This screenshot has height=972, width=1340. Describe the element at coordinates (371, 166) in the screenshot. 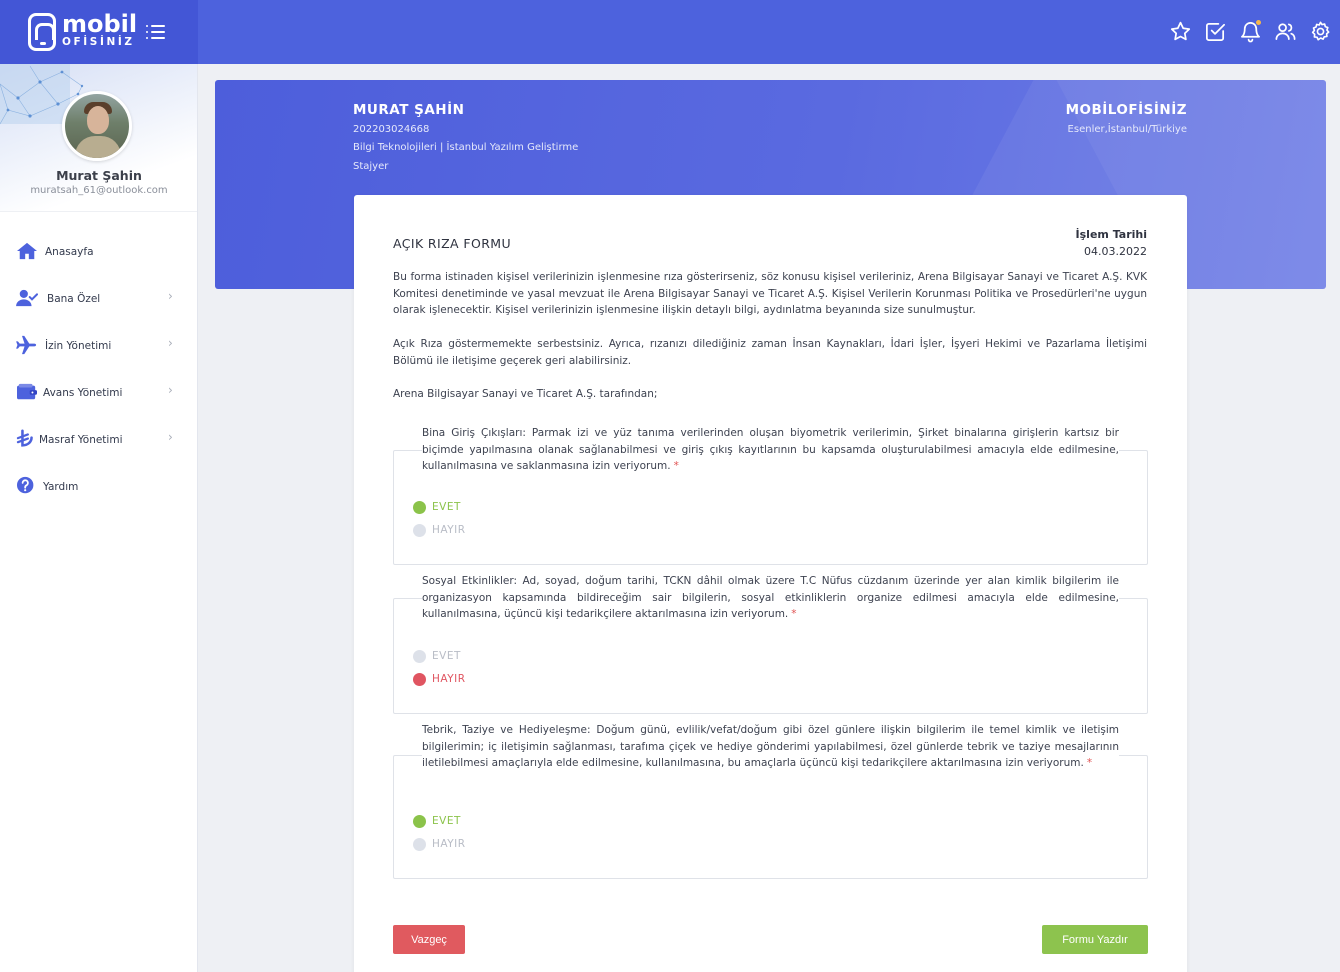

I see `employee-role: Stajyer` at that location.